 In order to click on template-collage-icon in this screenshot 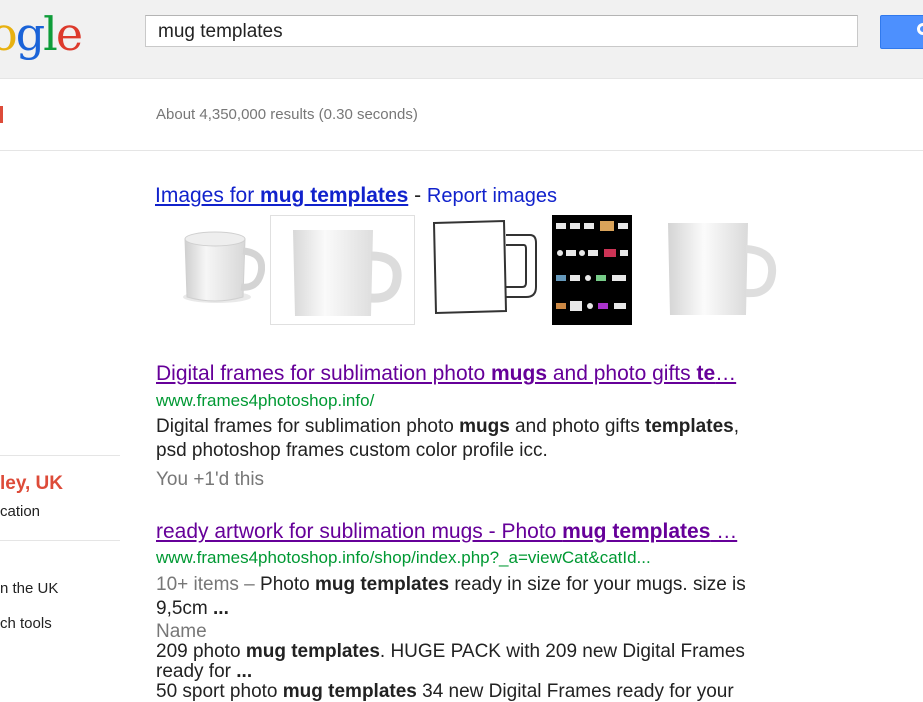, I will do `click(592, 270)`.